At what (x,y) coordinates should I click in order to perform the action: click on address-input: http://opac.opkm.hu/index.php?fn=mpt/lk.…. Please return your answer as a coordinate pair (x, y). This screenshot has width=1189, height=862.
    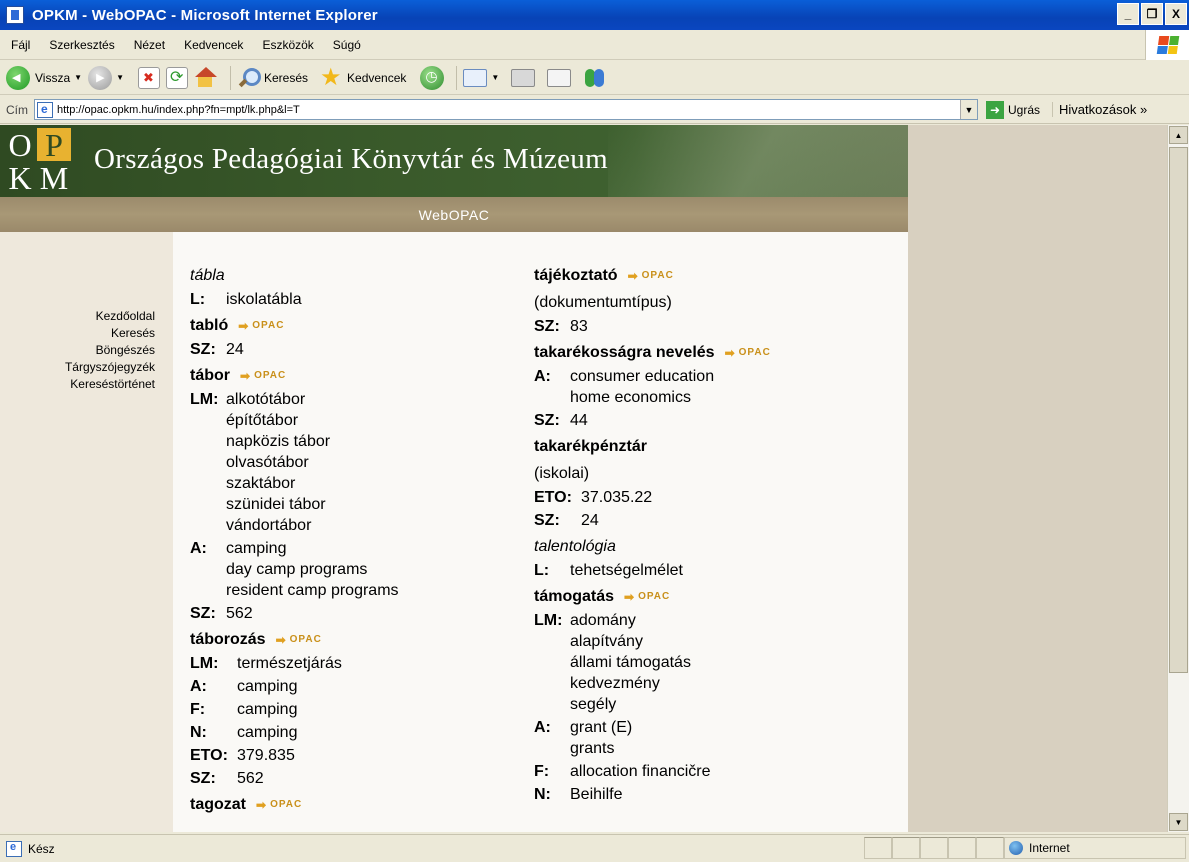
    Looking at the image, I should click on (506, 109).